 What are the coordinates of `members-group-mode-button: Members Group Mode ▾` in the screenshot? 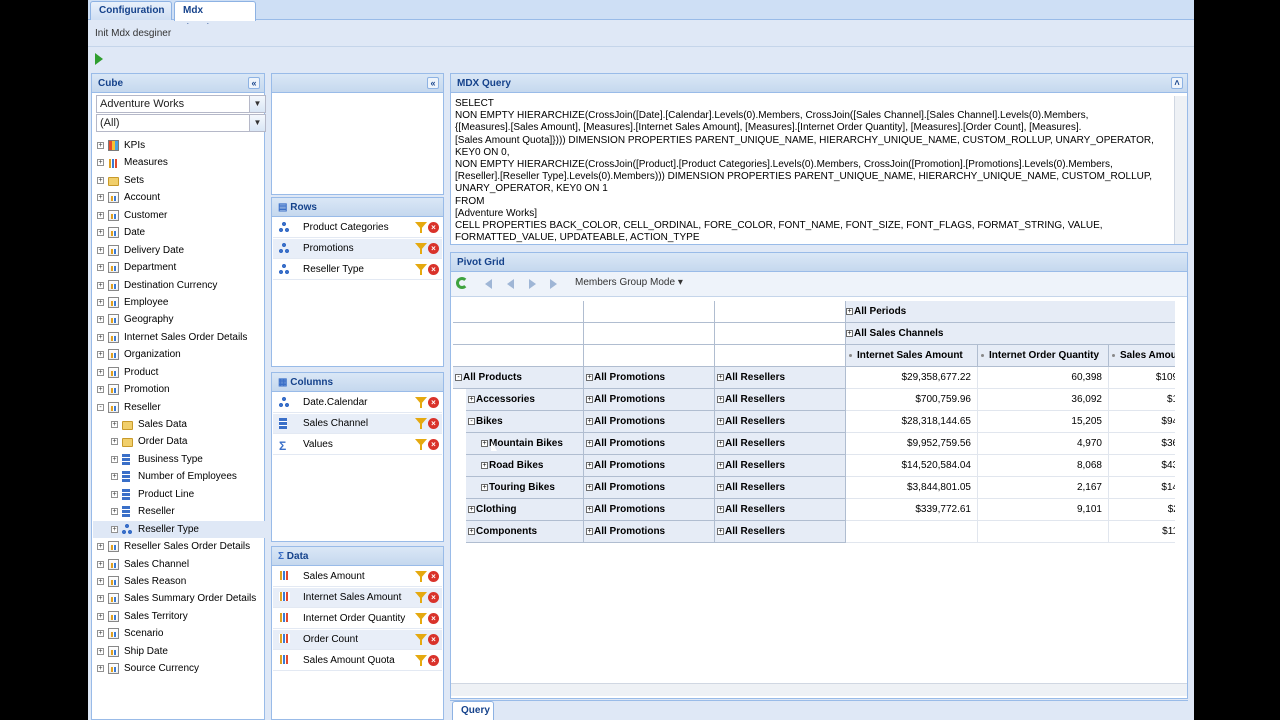 It's located at (629, 282).